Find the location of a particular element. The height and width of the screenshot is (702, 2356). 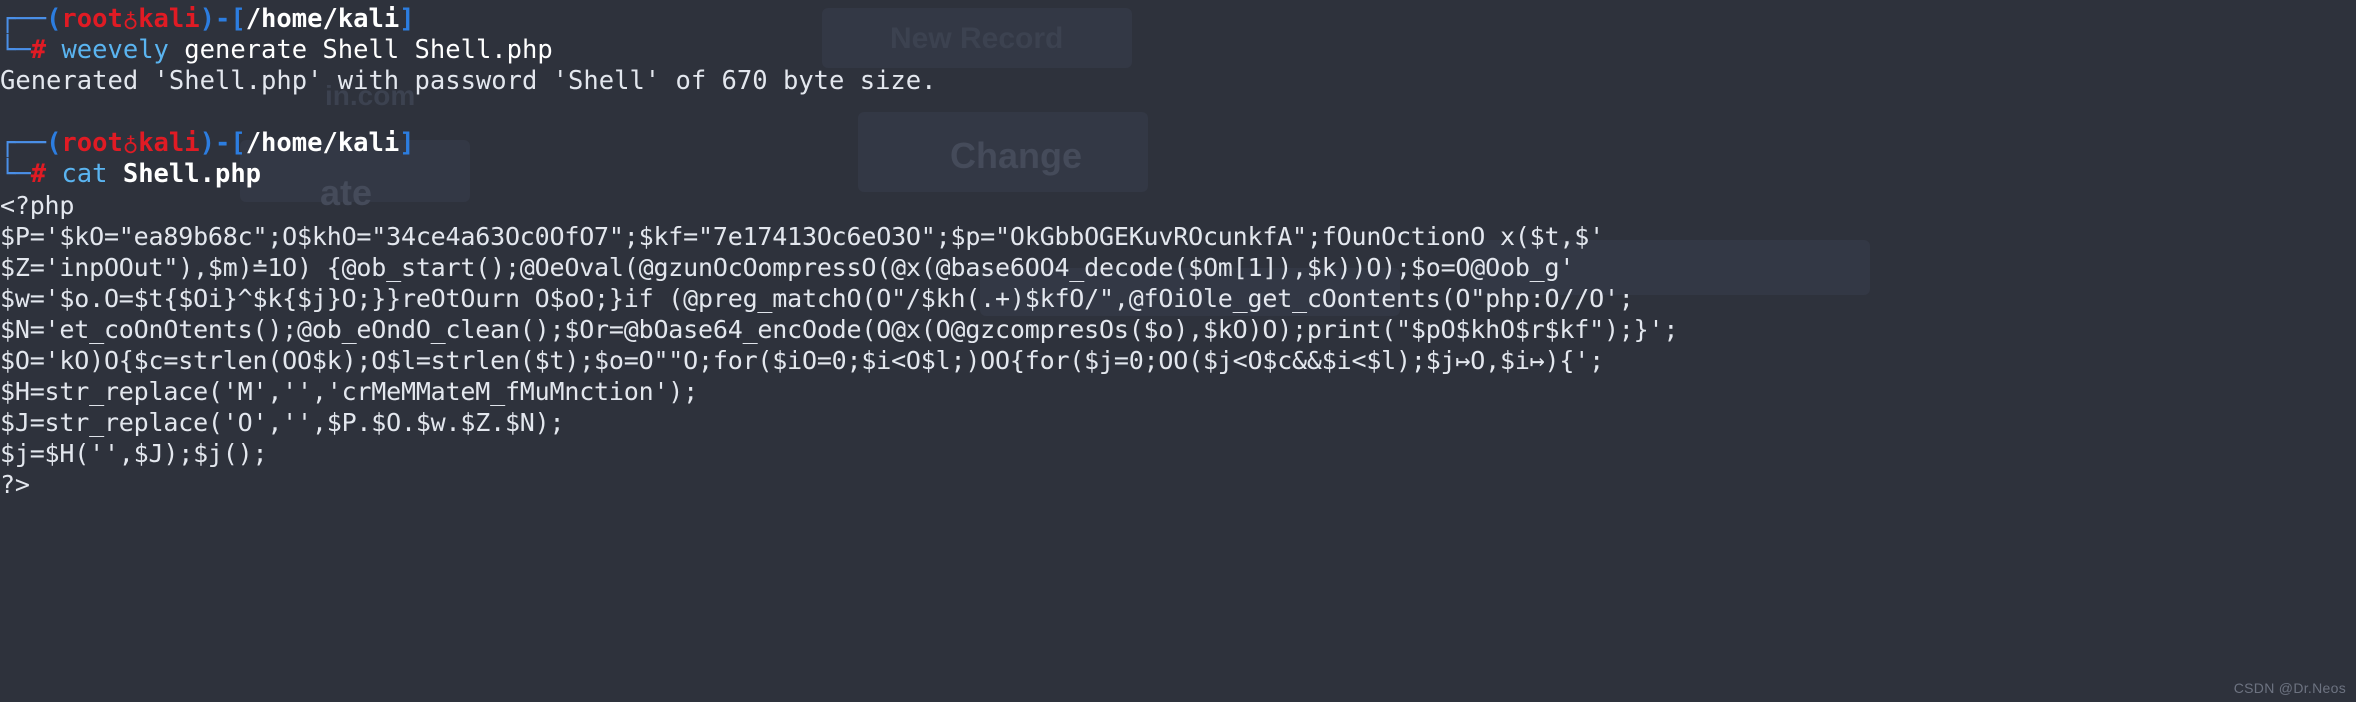

command-line-1: └─# weevely generate Shell Shell.php is located at coordinates (1178, 50).